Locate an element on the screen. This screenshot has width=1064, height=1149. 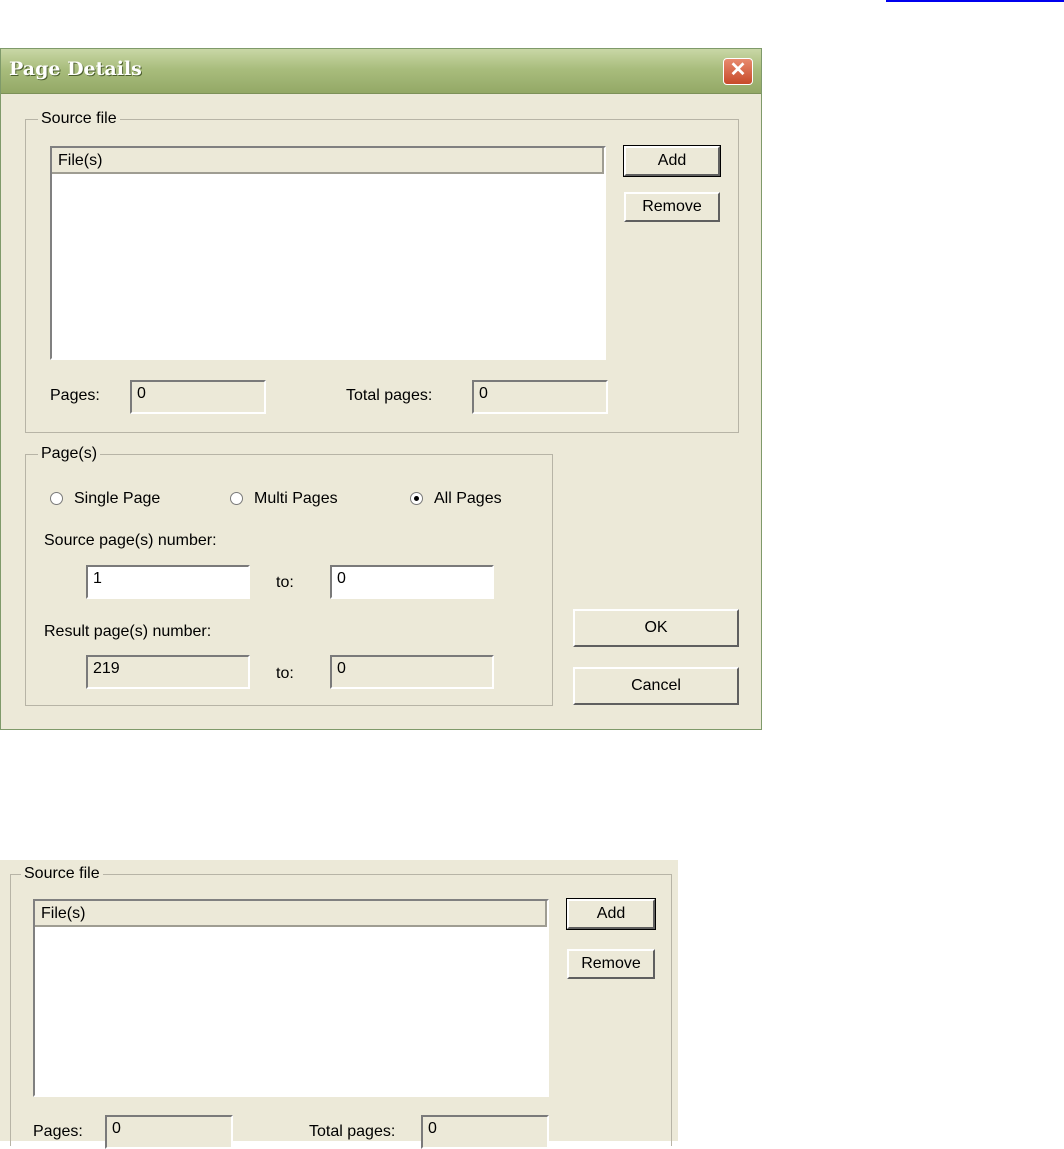
all-pages-radio is located at coordinates (416, 498).